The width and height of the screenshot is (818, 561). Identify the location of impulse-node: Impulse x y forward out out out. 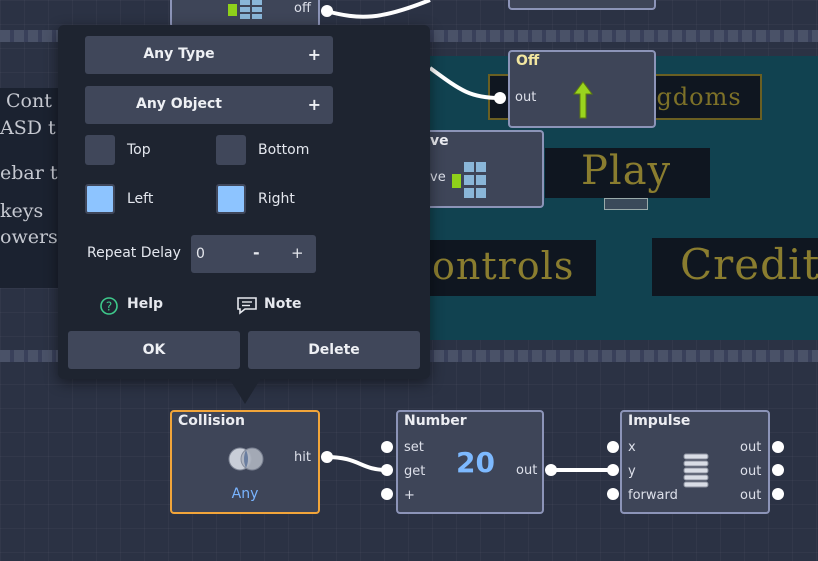
(695, 462).